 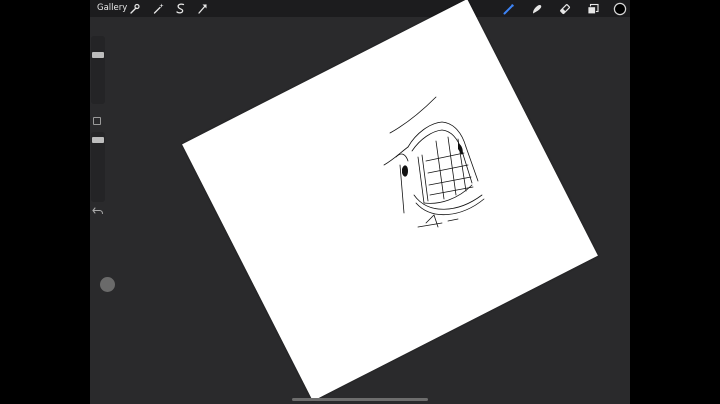 I want to click on brush-icon, so click(x=509, y=9).